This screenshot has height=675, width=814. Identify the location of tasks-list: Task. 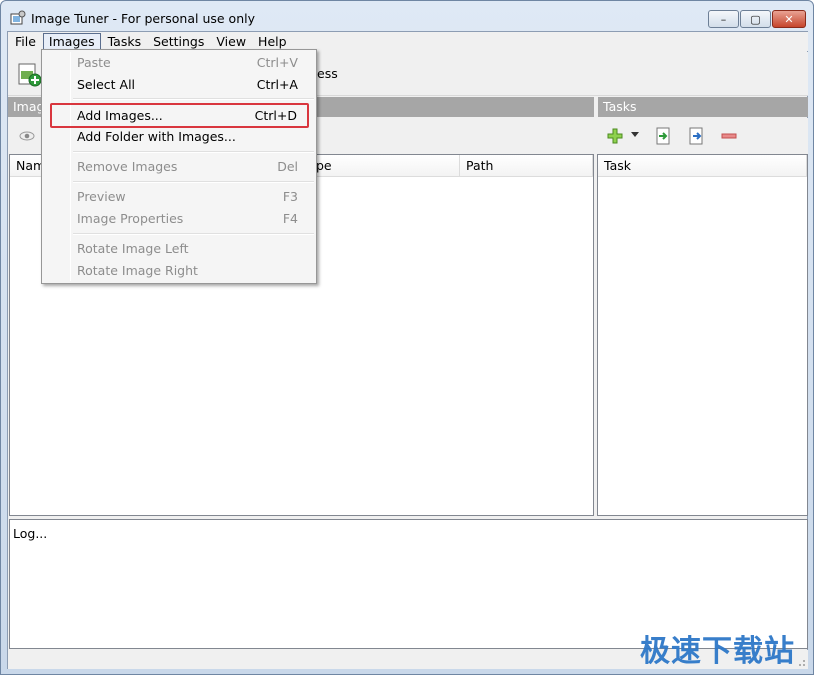
(702, 335).